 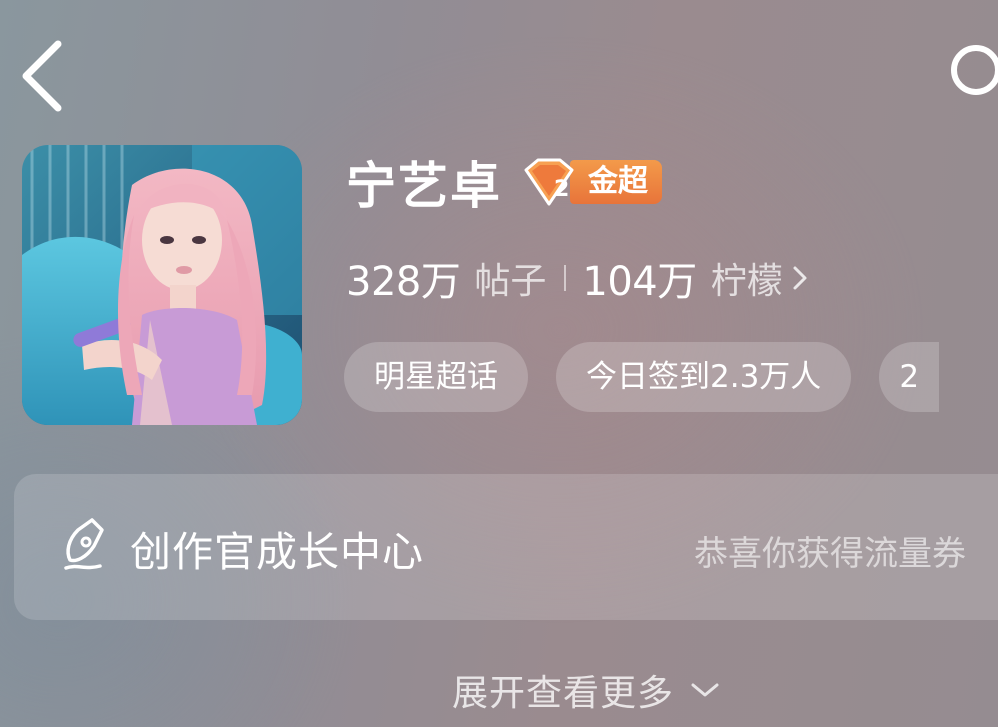 What do you see at coordinates (800, 278) in the screenshot?
I see `chevron-right-icon` at bounding box center [800, 278].